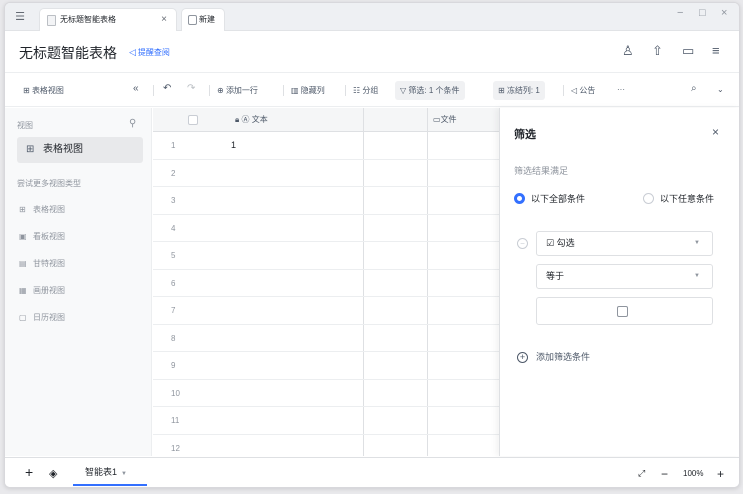  Describe the element at coordinates (716, 50) in the screenshot. I see `menu-icon: ≡` at that location.